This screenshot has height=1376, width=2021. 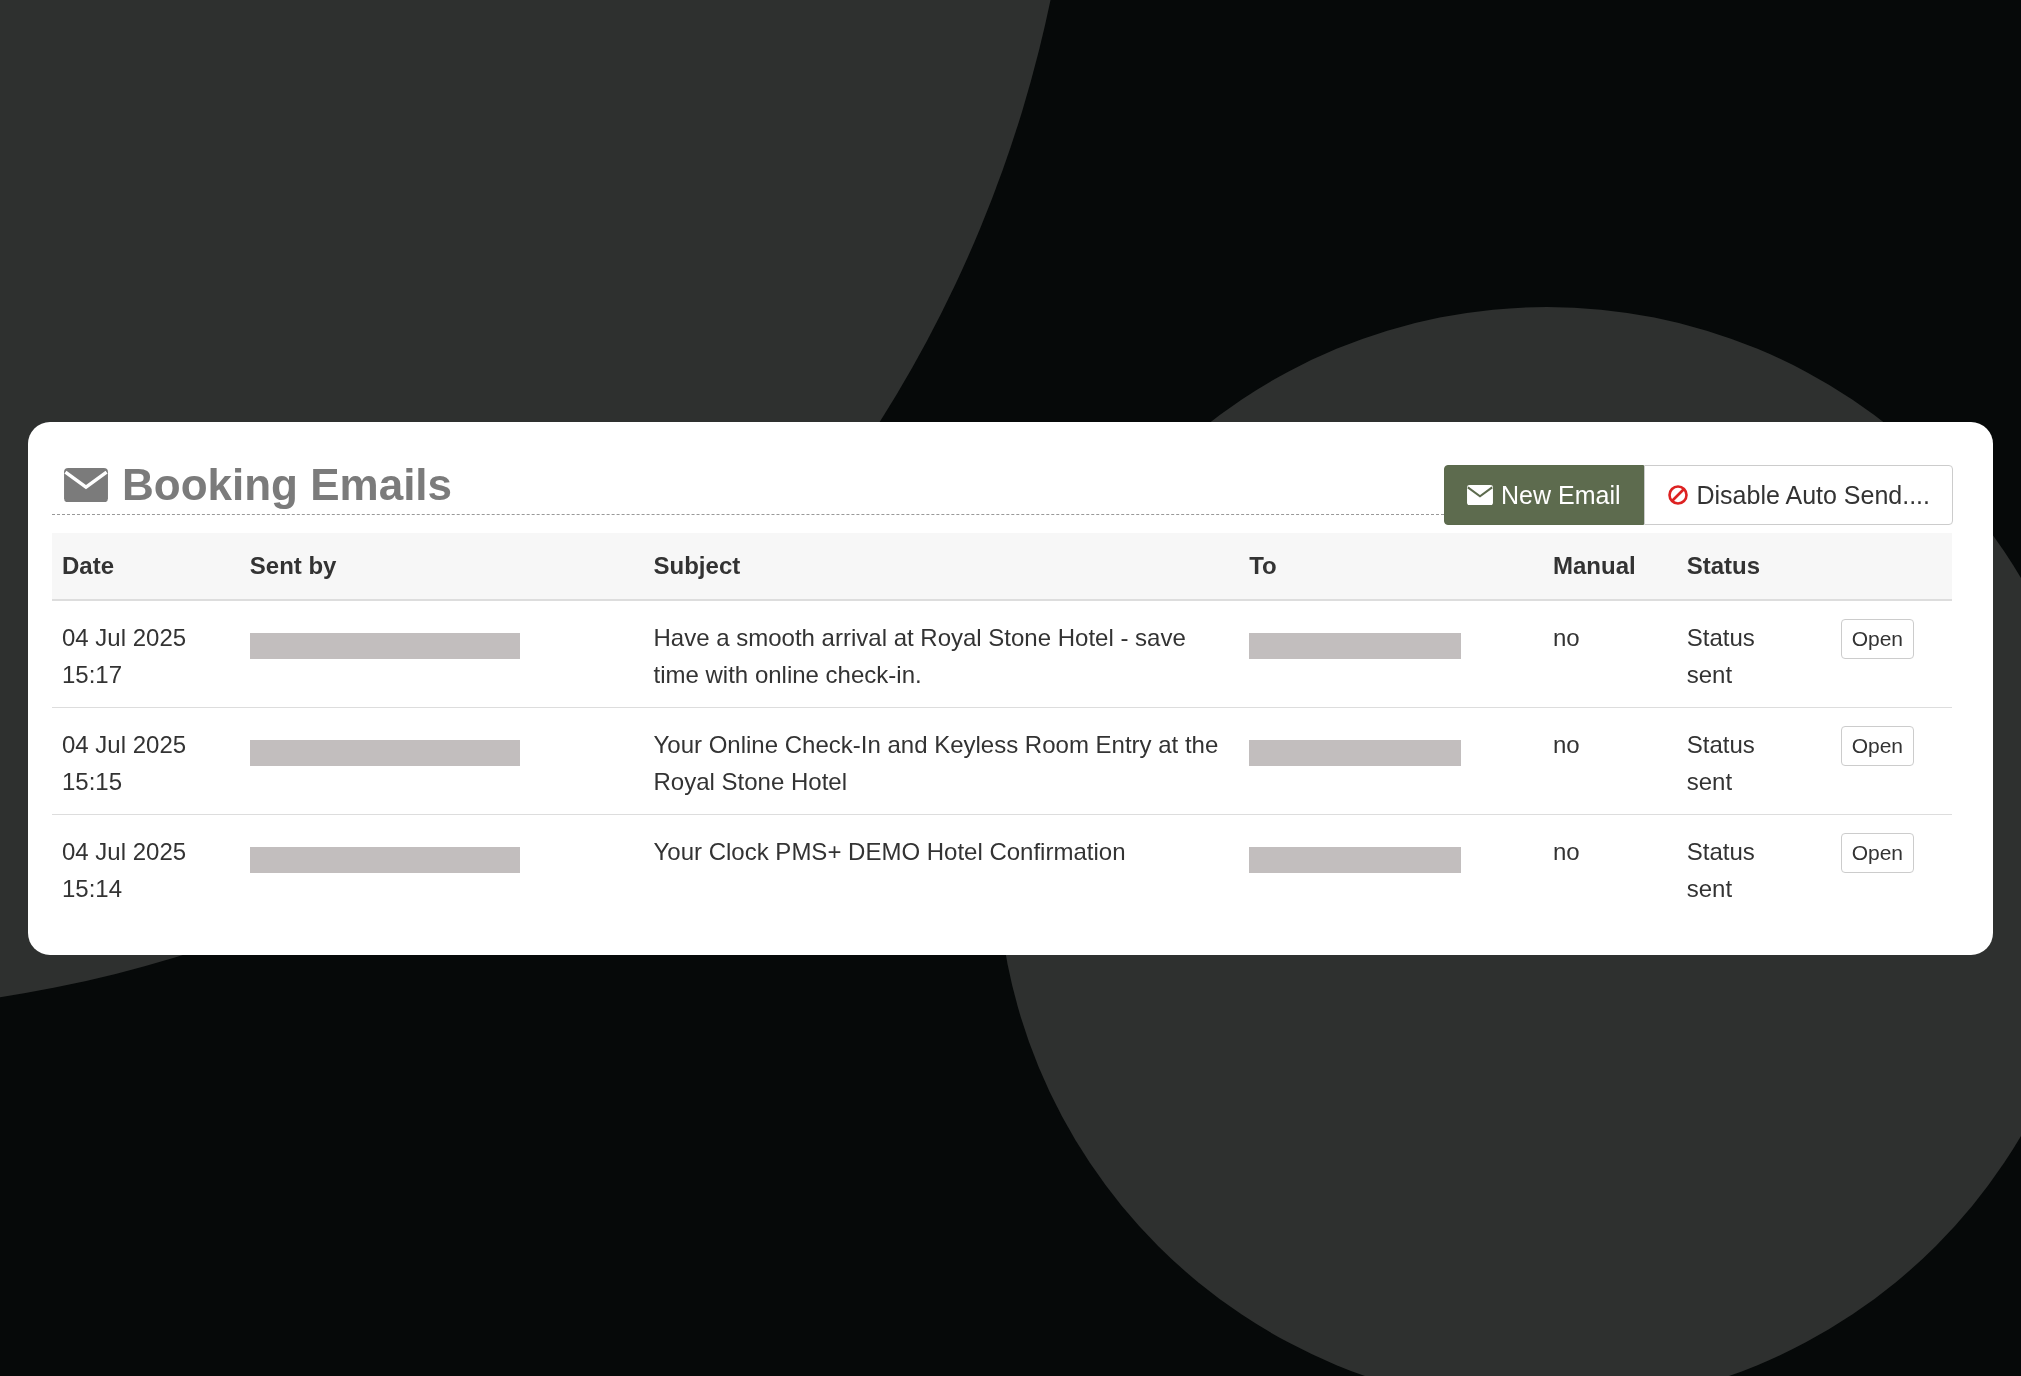 What do you see at coordinates (941, 654) in the screenshot?
I see `subject-cell: Have a smooth arrival at Royal Stone Hotel - save time with online check-in.` at bounding box center [941, 654].